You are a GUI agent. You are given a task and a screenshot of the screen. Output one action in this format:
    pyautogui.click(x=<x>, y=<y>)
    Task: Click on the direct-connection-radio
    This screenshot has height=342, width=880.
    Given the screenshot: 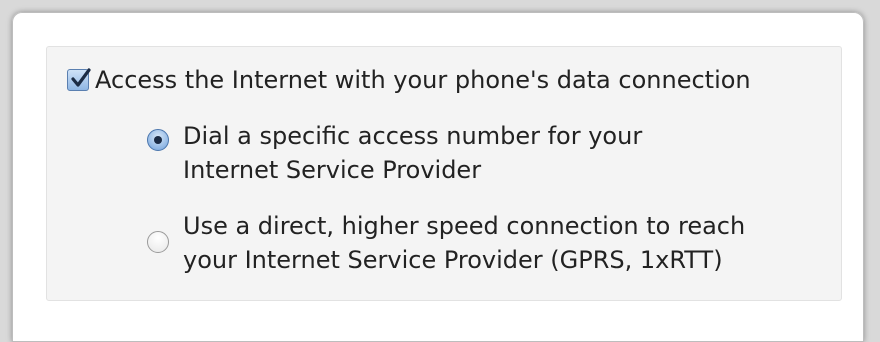 What is the action you would take?
    pyautogui.click(x=158, y=242)
    